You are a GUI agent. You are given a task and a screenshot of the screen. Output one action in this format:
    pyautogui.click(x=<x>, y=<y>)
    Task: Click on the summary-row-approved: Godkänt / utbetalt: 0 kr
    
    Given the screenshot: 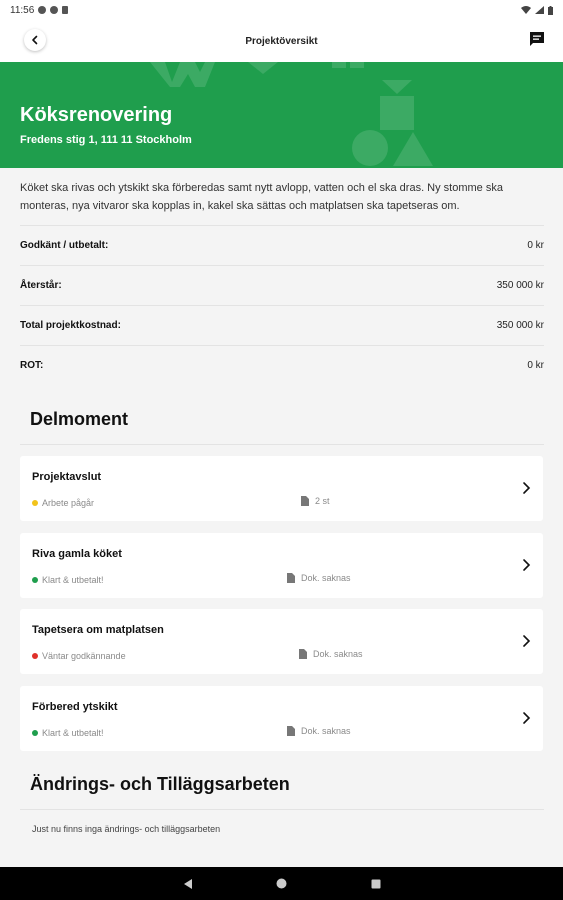 What is the action you would take?
    pyautogui.click(x=282, y=245)
    